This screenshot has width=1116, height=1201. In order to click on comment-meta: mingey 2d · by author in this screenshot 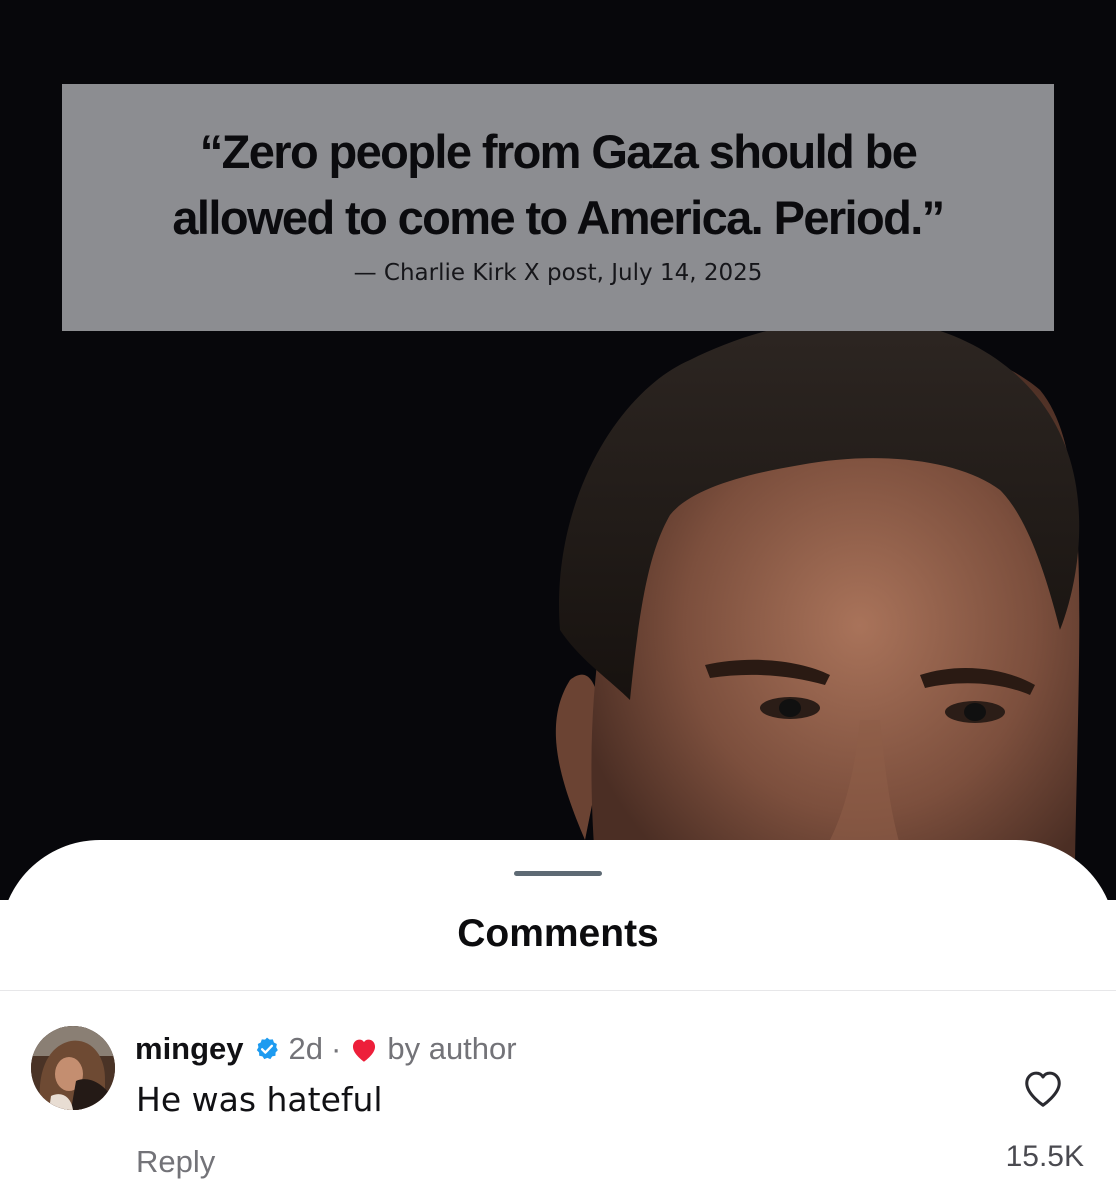, I will do `click(326, 1049)`.